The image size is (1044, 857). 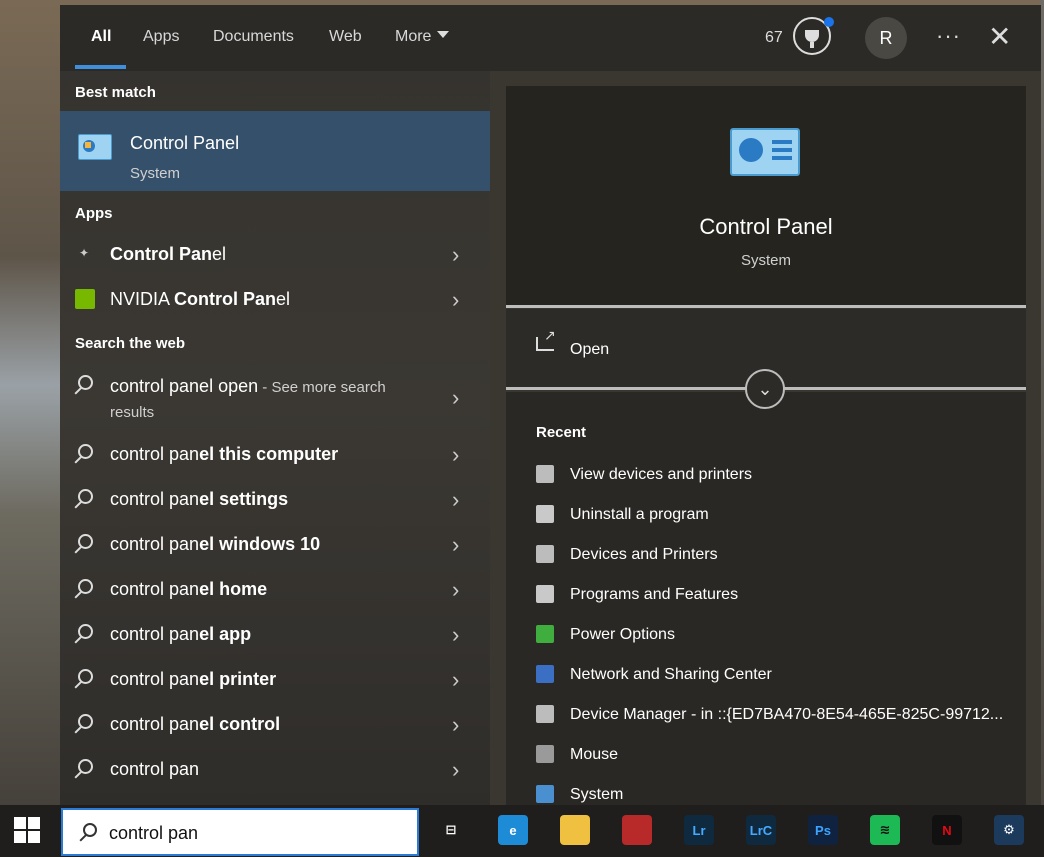 I want to click on taskbar: ⊟ e Lr LrC Ps ≋ N ⚙, so click(x=522, y=831).